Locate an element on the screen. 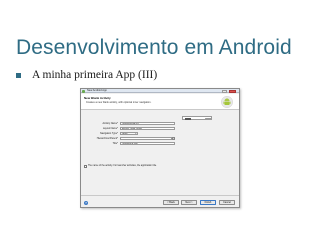 This screenshot has width=320, height=240. help-icon: ? is located at coordinates (86, 203).